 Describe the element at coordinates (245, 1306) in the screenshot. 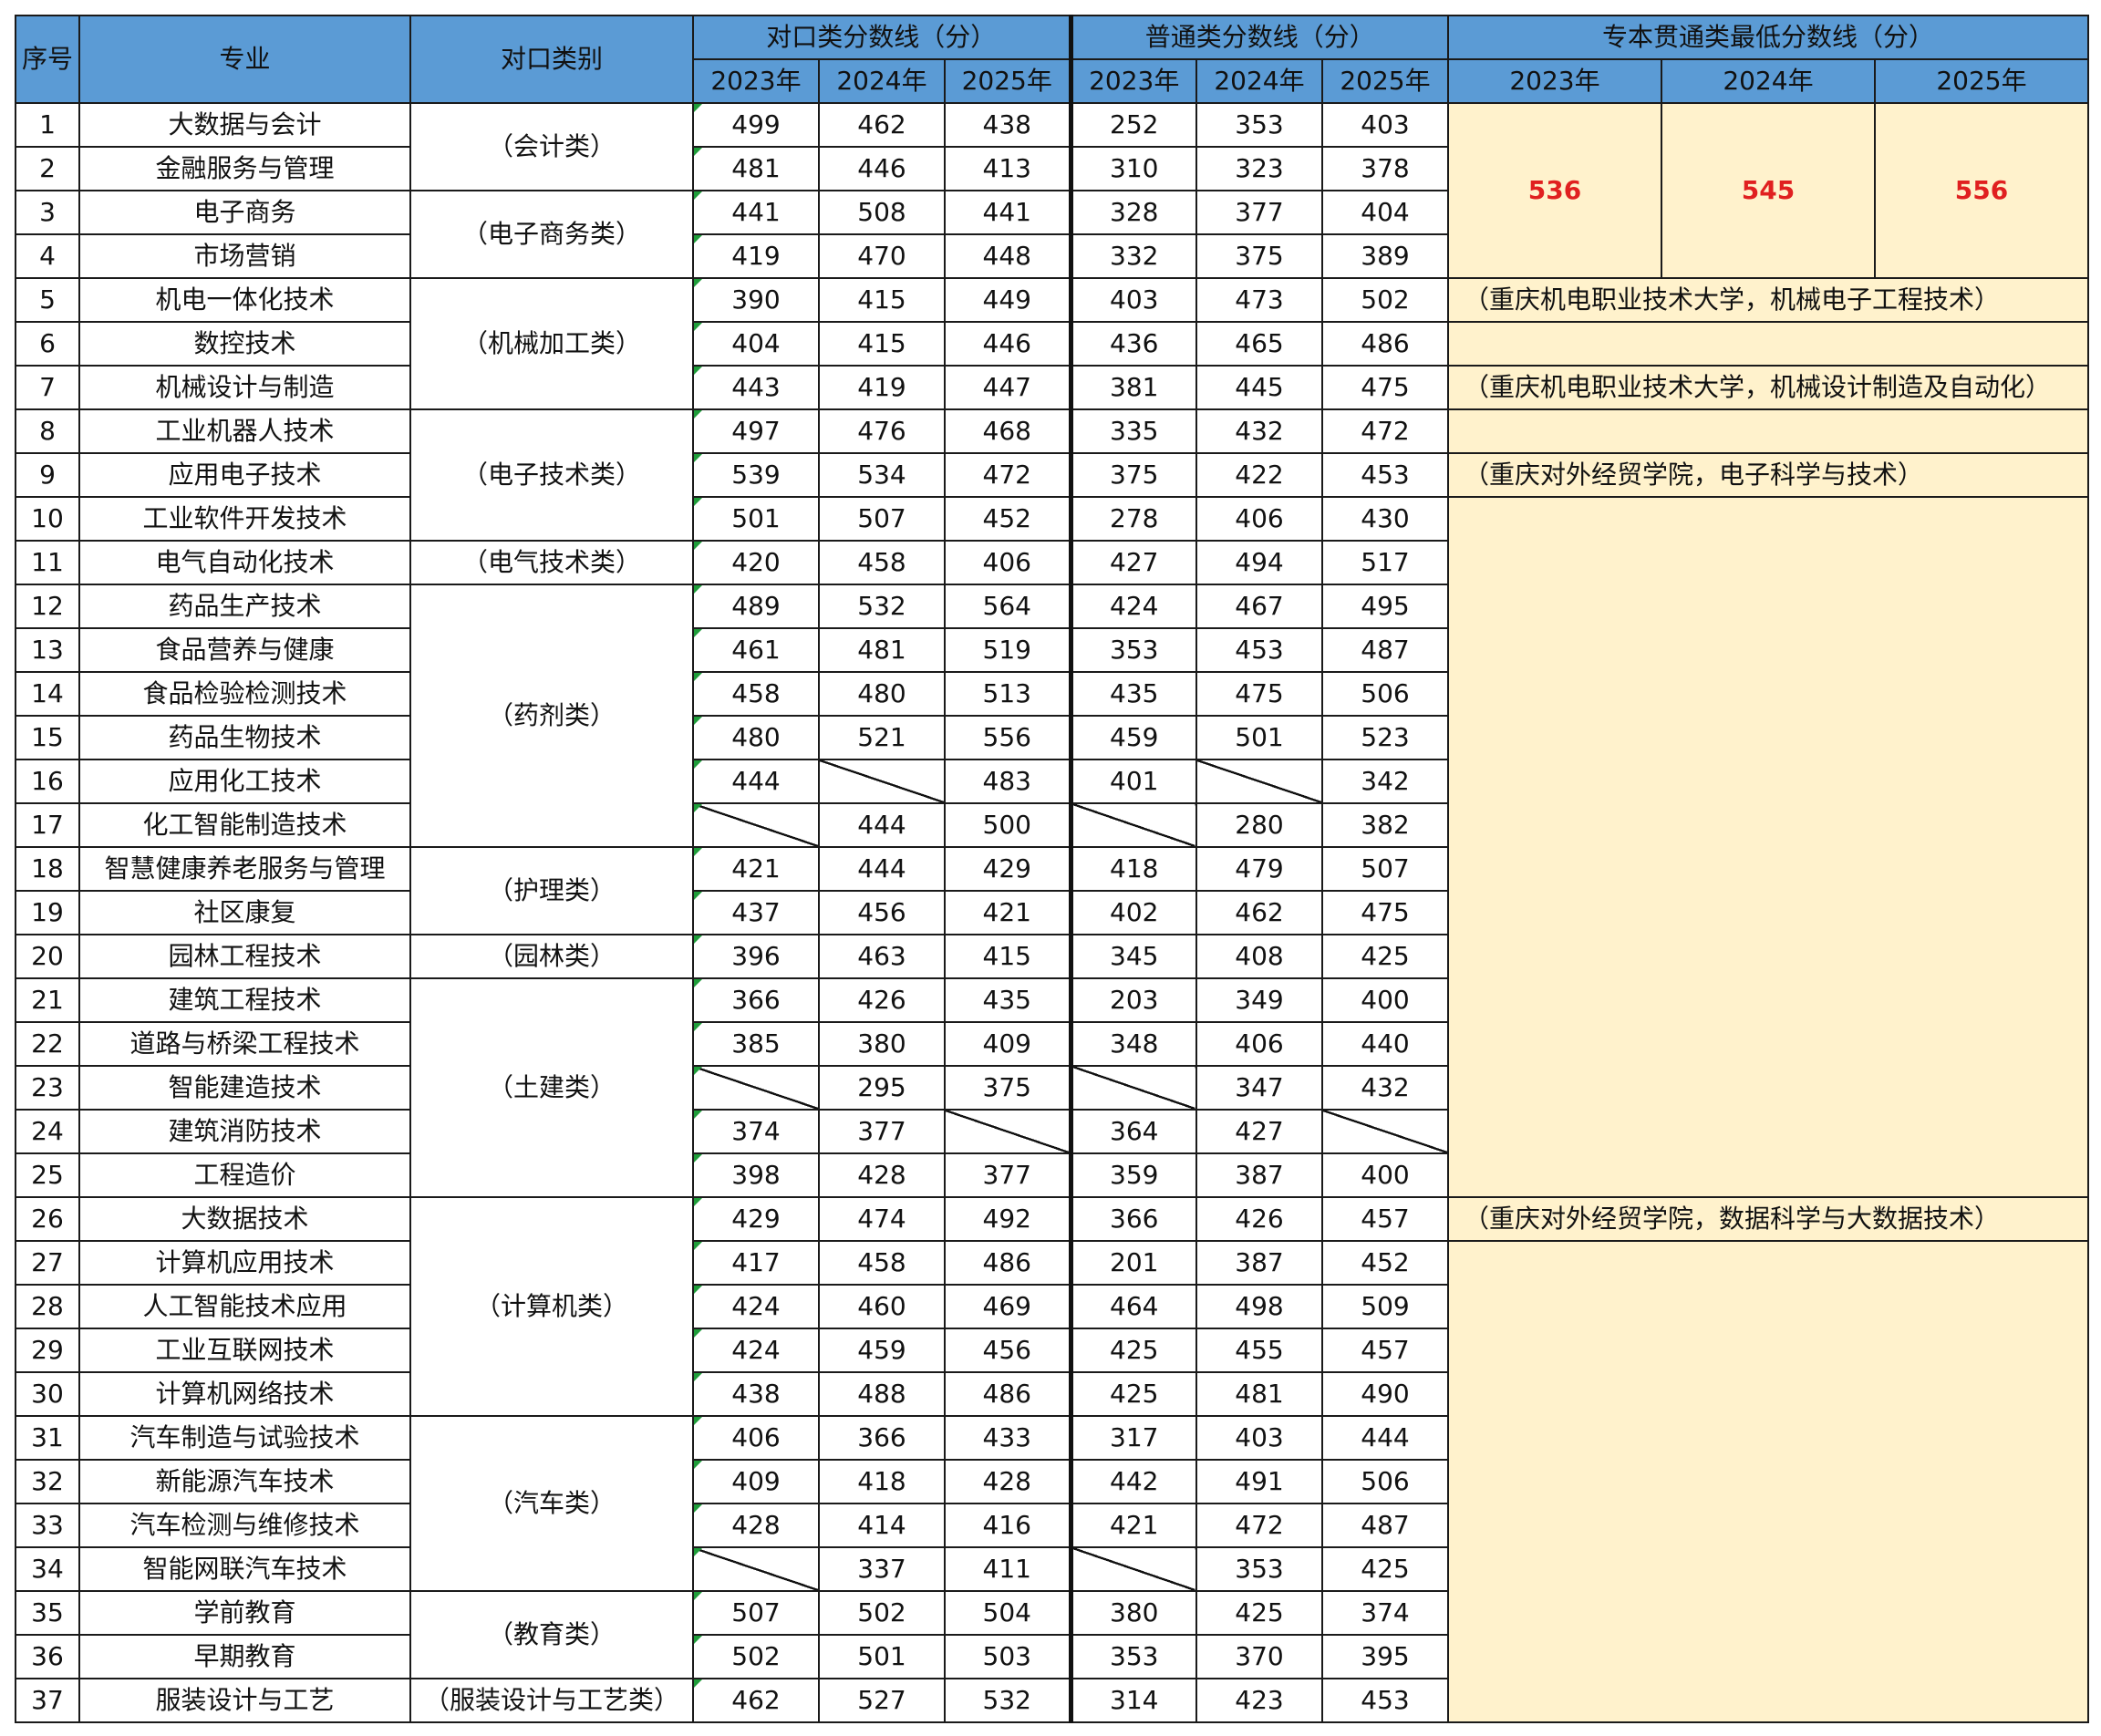

I see `major-cell: 人工智能技术应用` at that location.